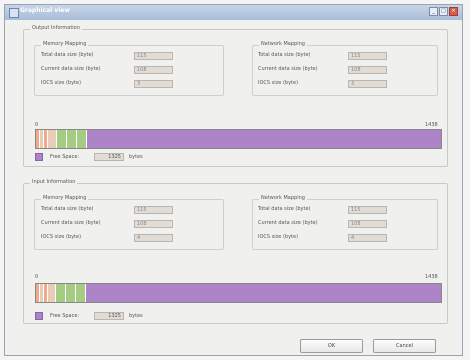 This screenshot has width=470, height=360. Describe the element at coordinates (367, 224) in the screenshot. I see `input-network-current-field: 108` at that location.